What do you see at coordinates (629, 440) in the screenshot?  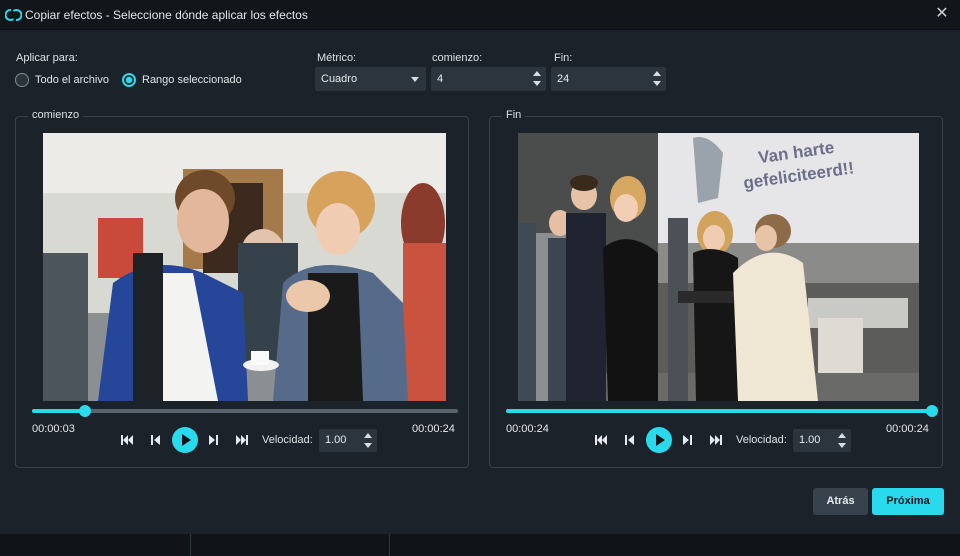 I see `end-step-back-icon` at bounding box center [629, 440].